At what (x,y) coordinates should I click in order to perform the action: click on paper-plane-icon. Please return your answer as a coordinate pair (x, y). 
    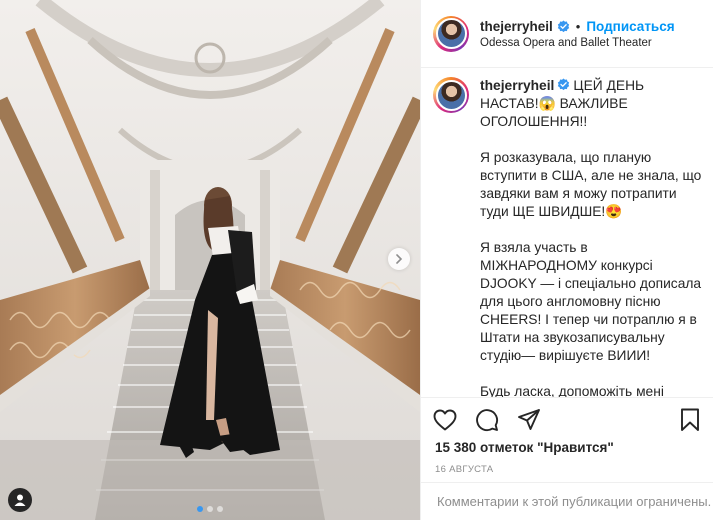
    Looking at the image, I should click on (529, 419).